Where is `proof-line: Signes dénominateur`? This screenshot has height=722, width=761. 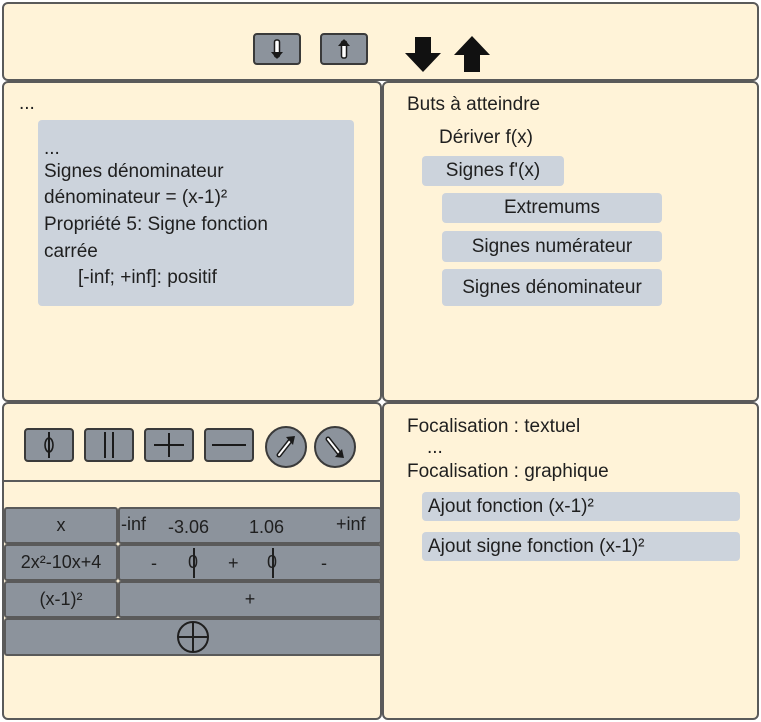 proof-line: Signes dénominateur is located at coordinates (134, 171).